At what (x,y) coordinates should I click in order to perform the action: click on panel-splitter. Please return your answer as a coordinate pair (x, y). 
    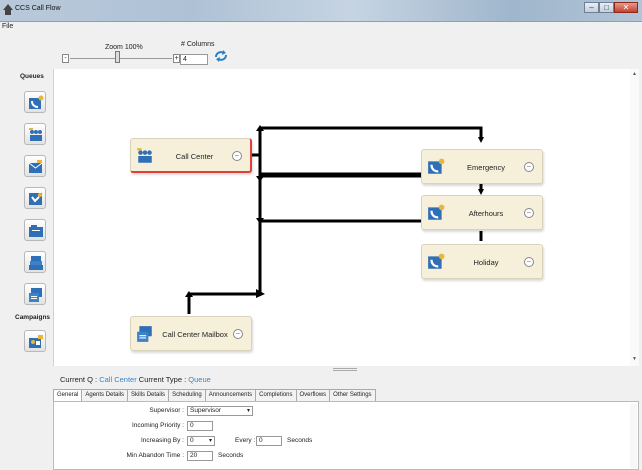
    Looking at the image, I should click on (346, 368).